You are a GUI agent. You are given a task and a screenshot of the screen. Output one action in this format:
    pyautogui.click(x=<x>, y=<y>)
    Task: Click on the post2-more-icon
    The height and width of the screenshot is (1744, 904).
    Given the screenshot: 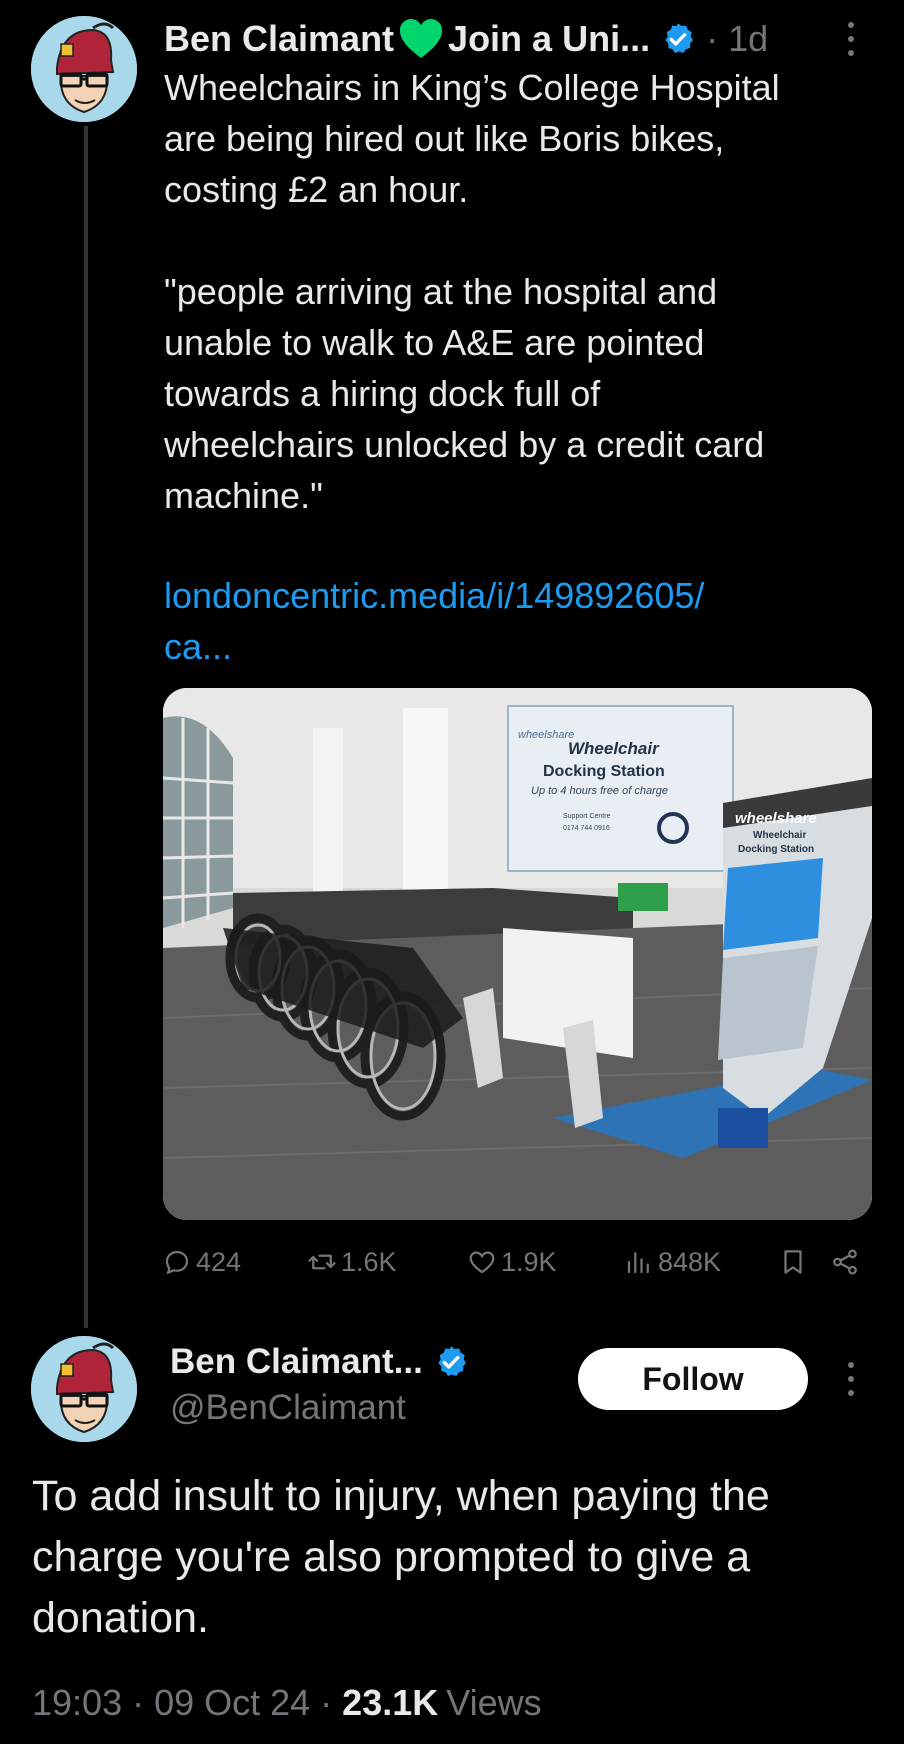 What is the action you would take?
    pyautogui.click(x=851, y=1379)
    